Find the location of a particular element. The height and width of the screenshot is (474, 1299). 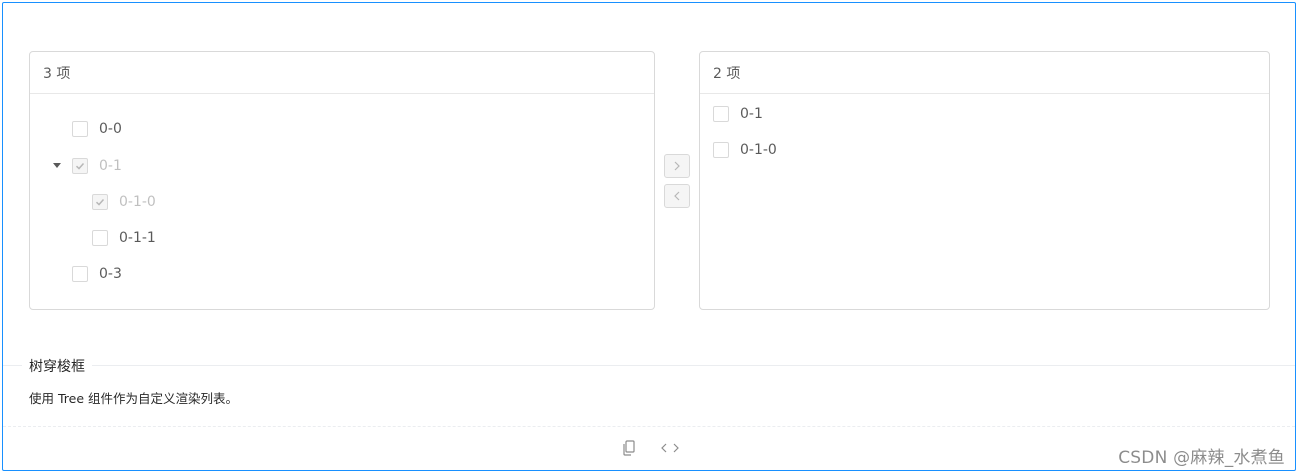

tree-node-0-1-0: 0-1-0 is located at coordinates (124, 202).